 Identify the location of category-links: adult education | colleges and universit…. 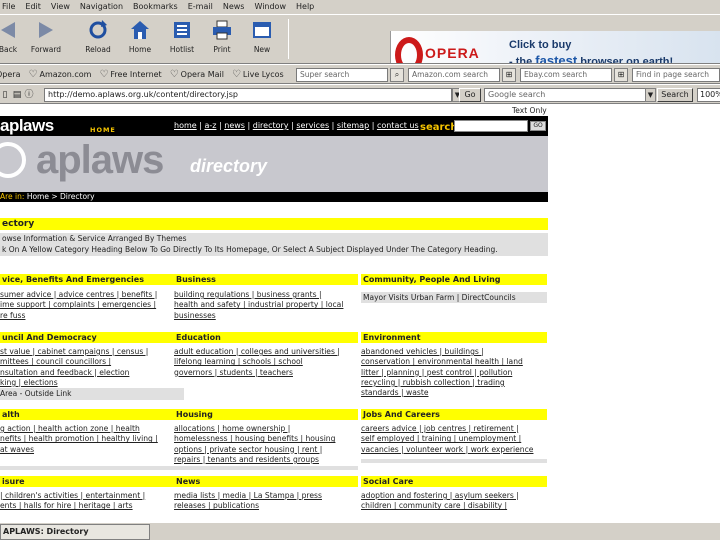
(257, 362).